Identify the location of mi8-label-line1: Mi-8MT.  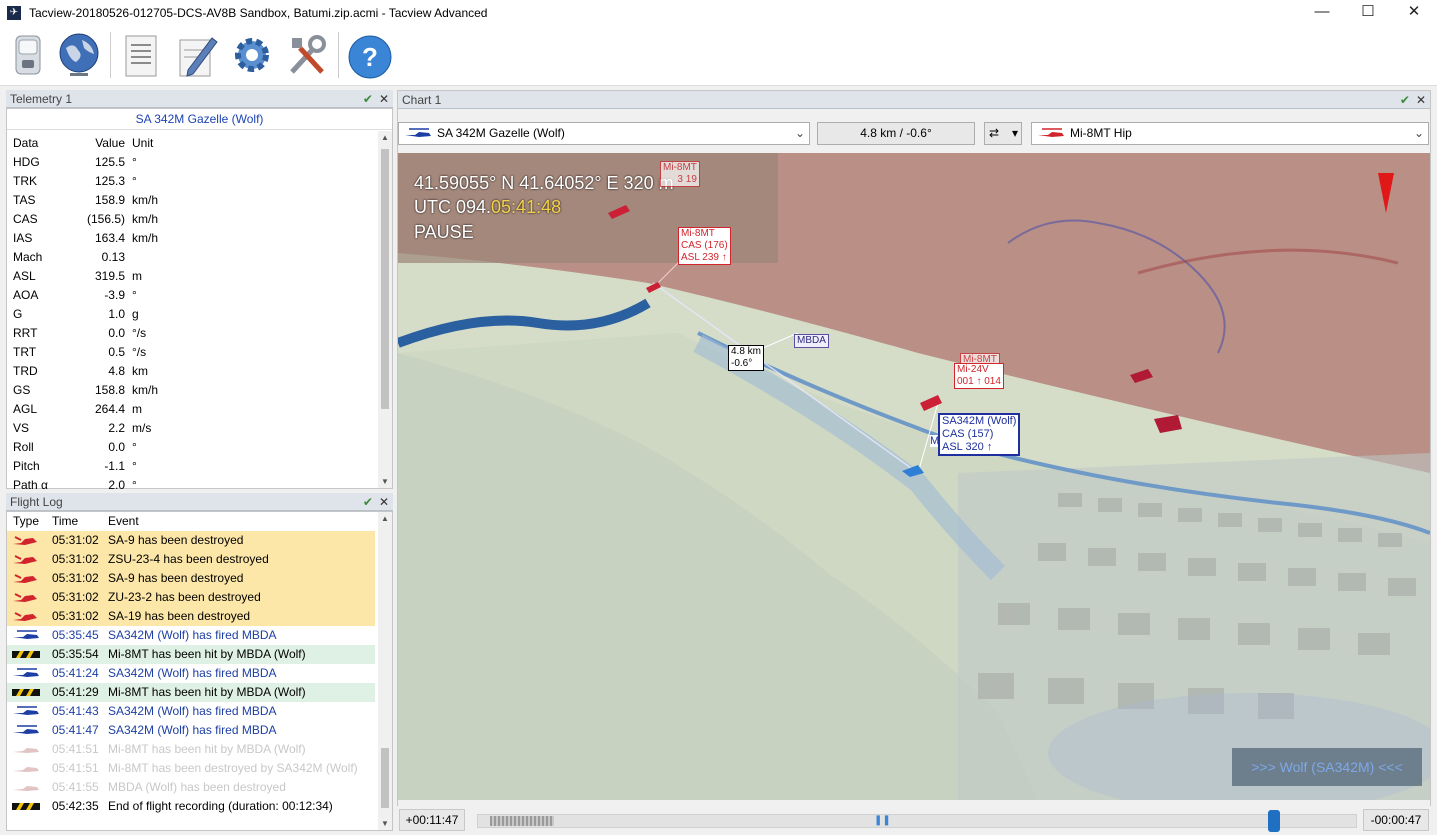
(680, 167).